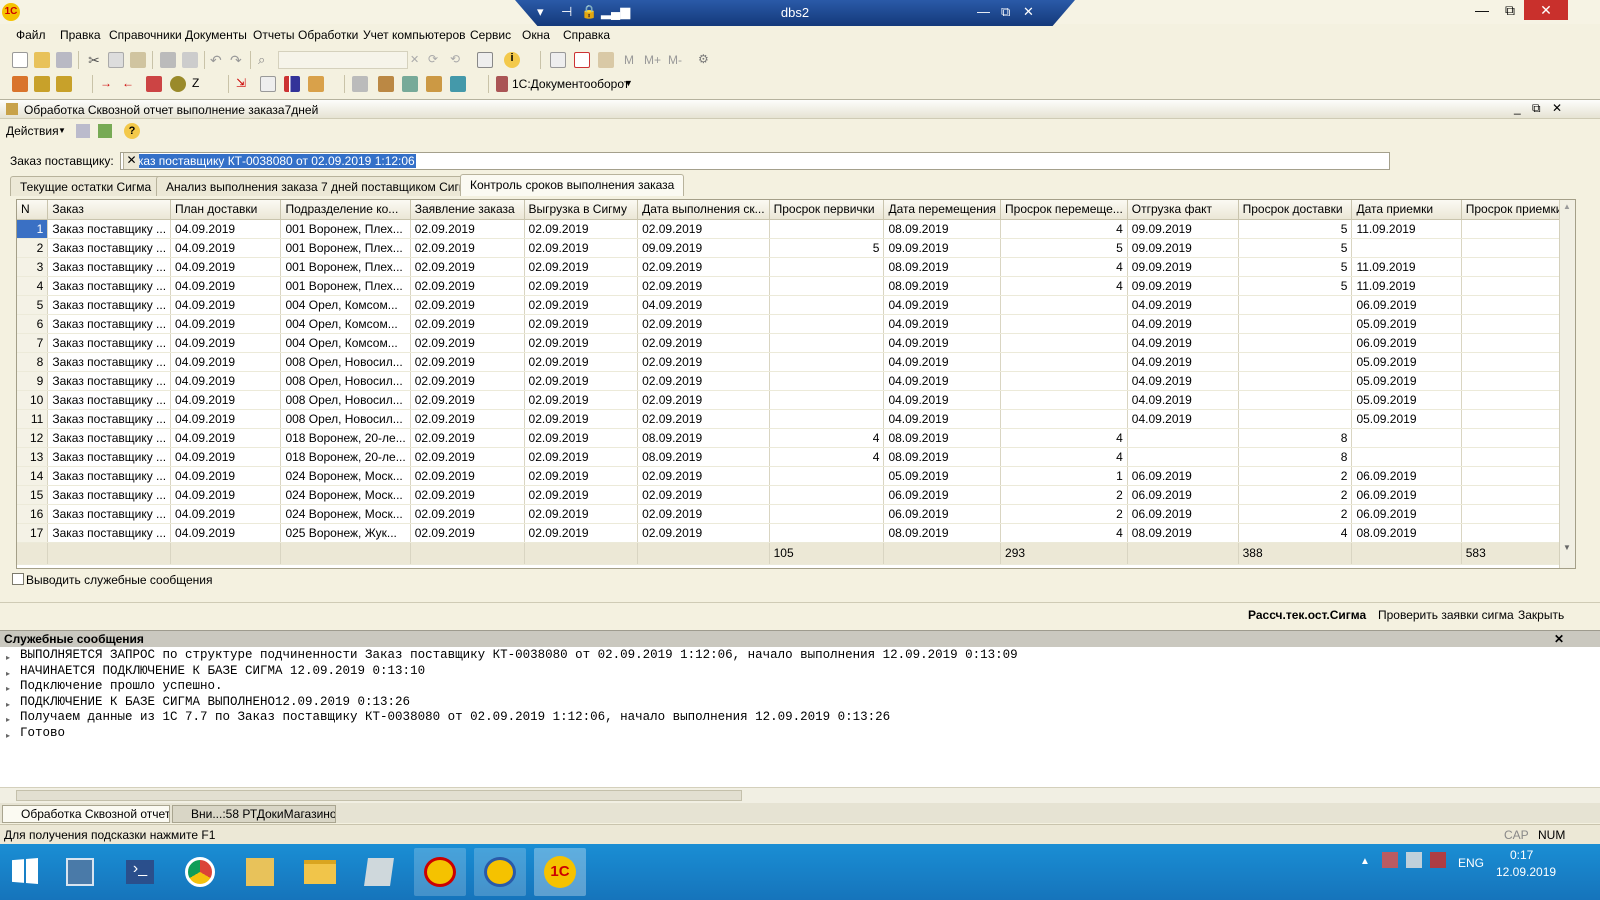 This screenshot has width=1600, height=900. What do you see at coordinates (32, 131) in the screenshot?
I see `actions-menu: Действия` at bounding box center [32, 131].